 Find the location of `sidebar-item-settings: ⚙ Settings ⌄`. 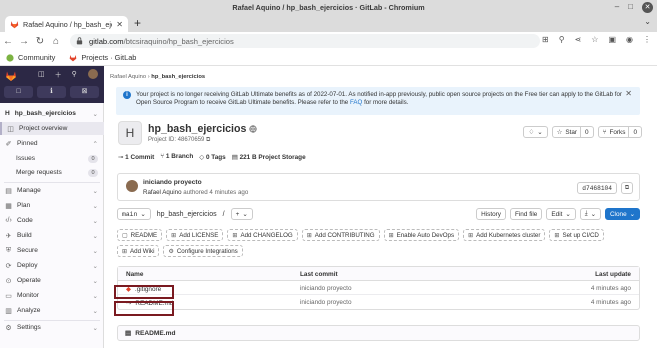

sidebar-item-settings: ⚙ Settings ⌄ is located at coordinates (52, 327).